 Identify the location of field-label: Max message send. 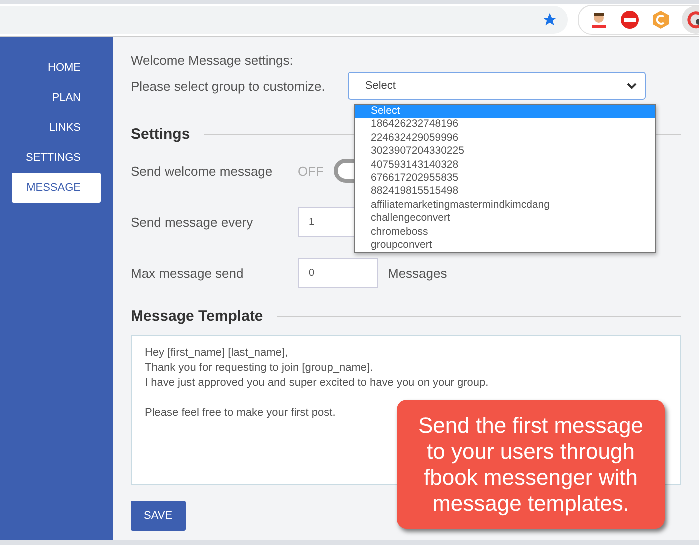
(188, 273).